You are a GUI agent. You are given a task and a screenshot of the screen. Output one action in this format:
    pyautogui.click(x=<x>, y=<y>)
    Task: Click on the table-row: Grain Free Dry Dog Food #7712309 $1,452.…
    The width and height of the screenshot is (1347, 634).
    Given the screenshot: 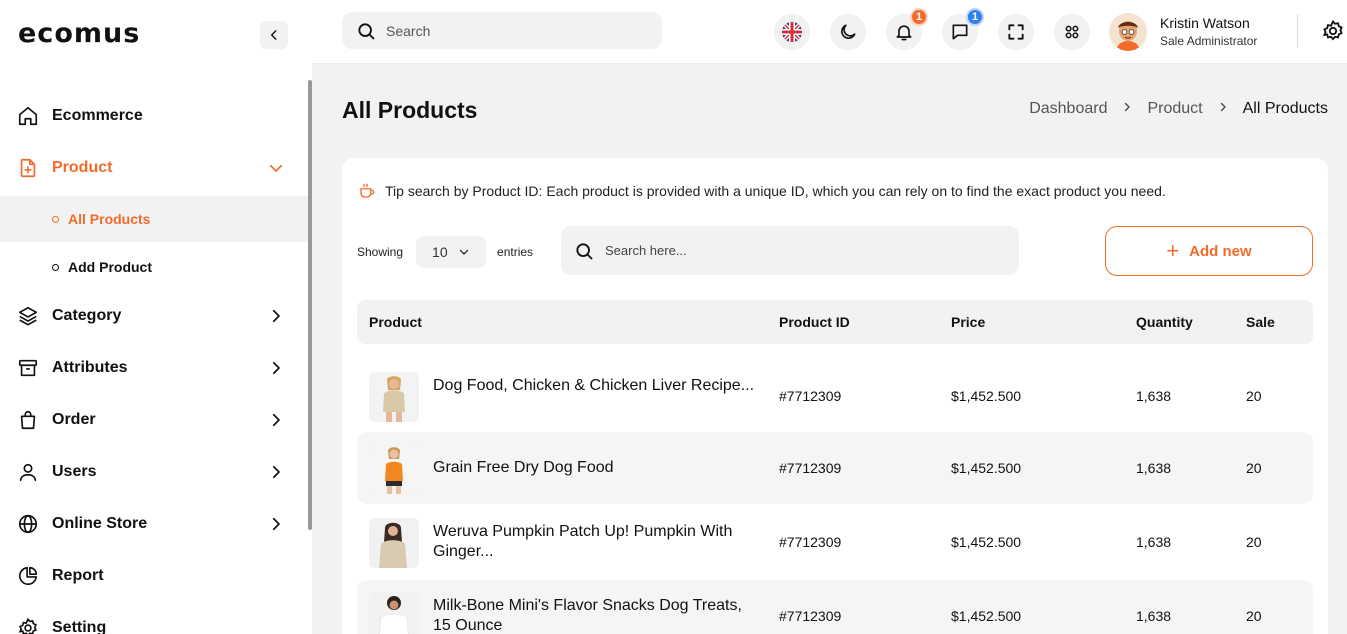 What is the action you would take?
    pyautogui.click(x=835, y=468)
    